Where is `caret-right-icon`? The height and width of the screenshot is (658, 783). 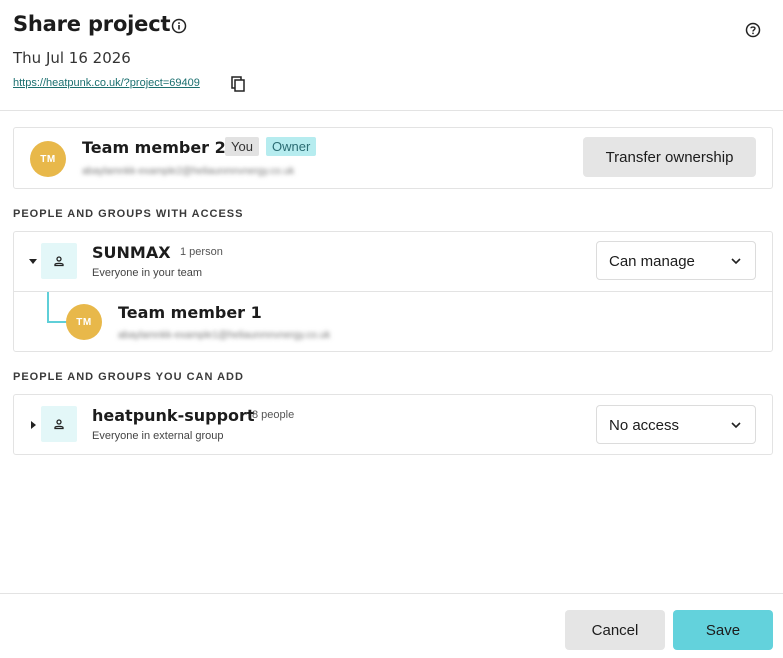
caret-right-icon is located at coordinates (33, 425).